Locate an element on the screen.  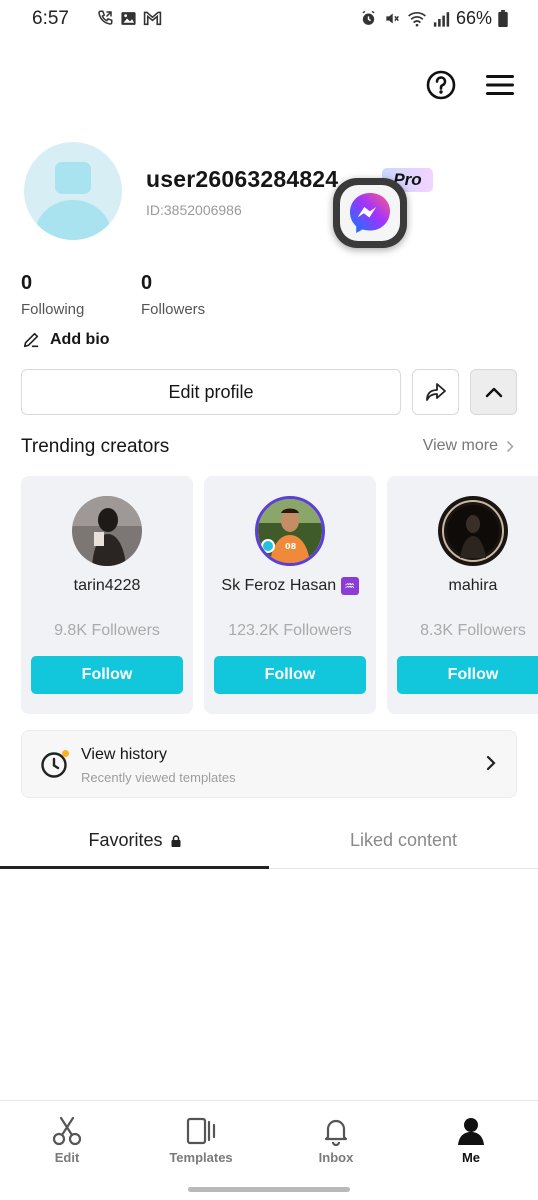
nav-me: Me is located at coordinates (471, 1140).